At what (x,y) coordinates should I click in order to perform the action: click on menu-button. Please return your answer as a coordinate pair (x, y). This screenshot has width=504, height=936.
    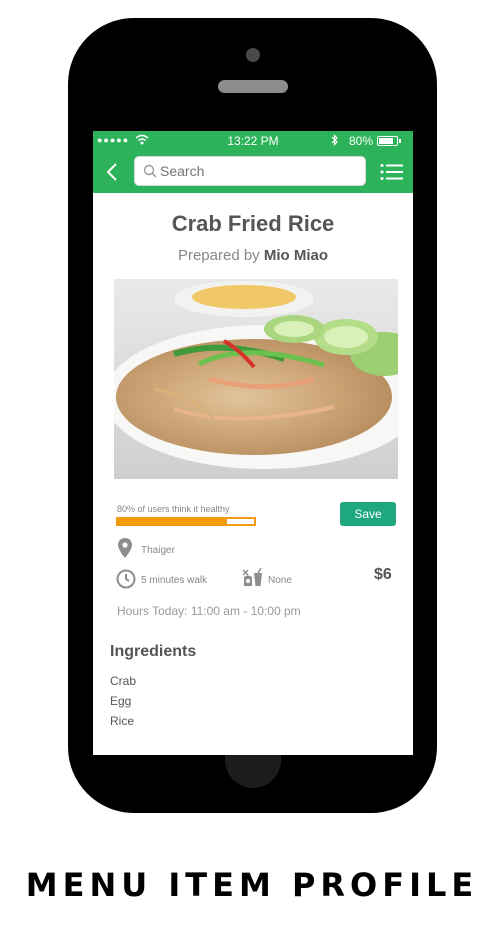
    Looking at the image, I should click on (392, 172).